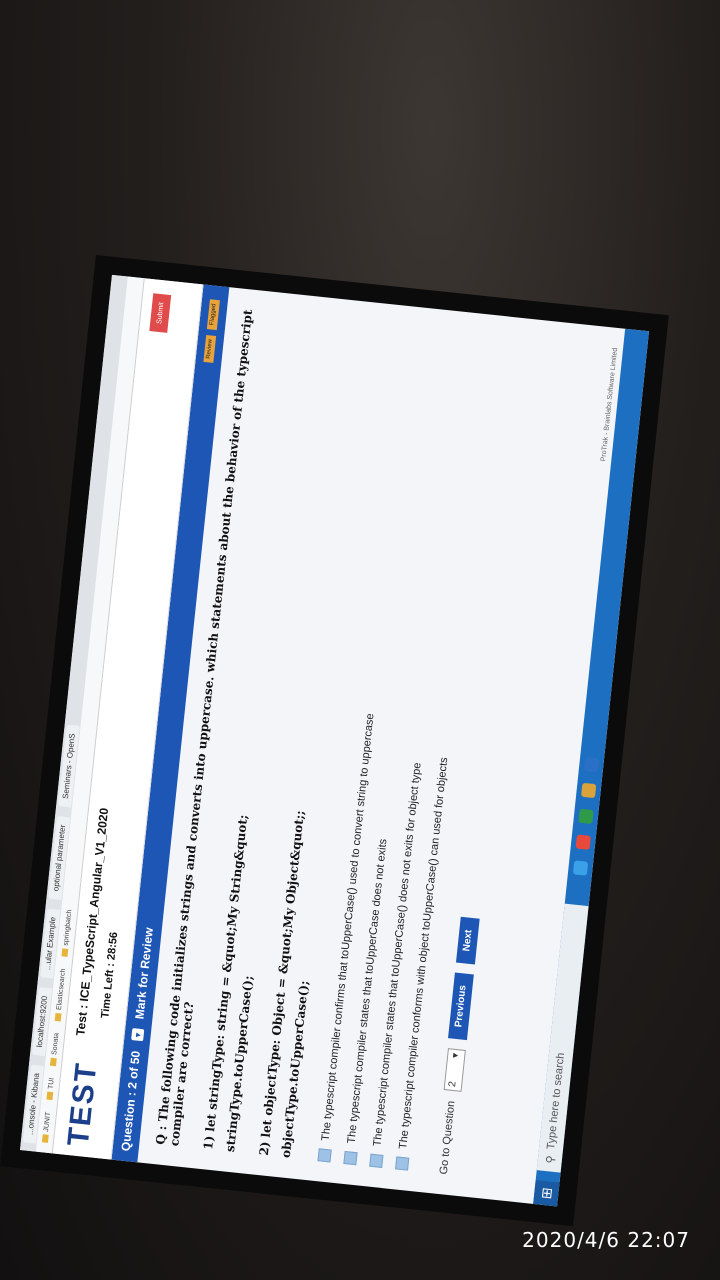 Image resolution: width=720 pixels, height=1280 pixels. Describe the element at coordinates (110, 975) in the screenshot. I see `time-left: Time Left : 28:56` at that location.